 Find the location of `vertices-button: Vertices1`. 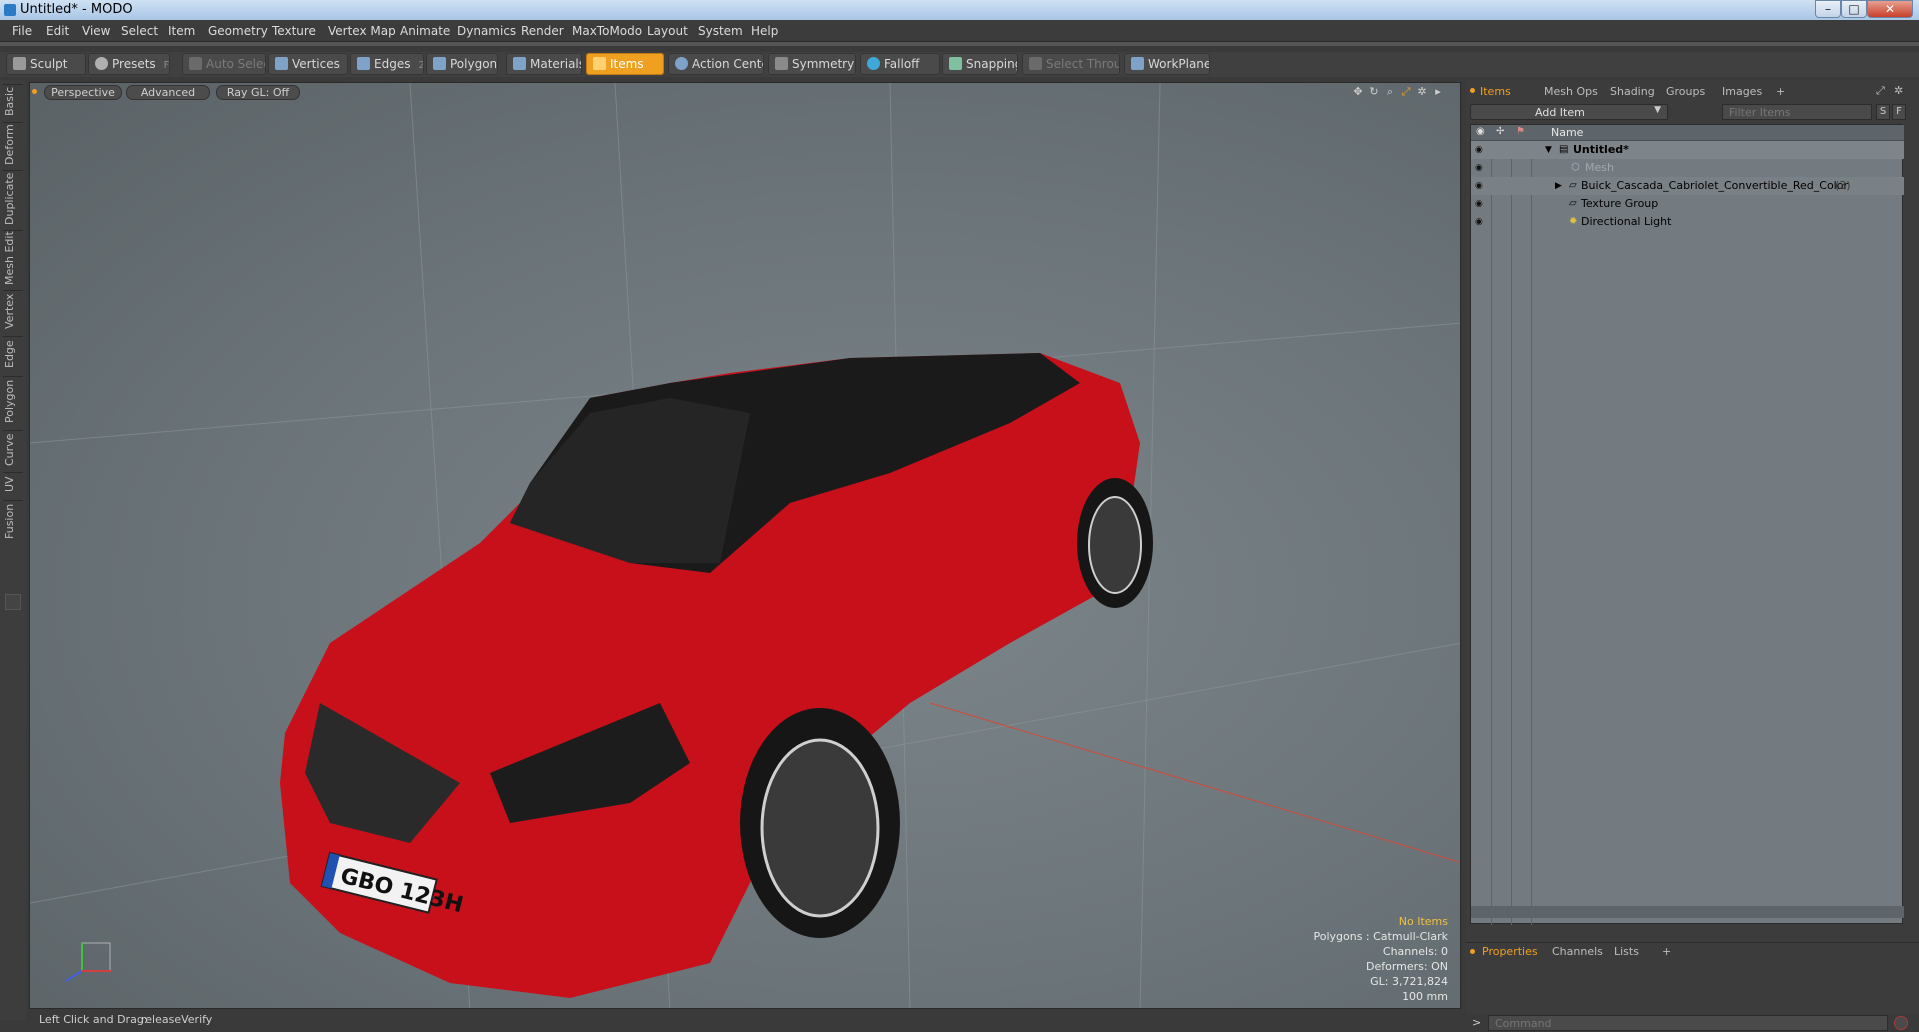

vertices-button: Vertices1 is located at coordinates (308, 64).